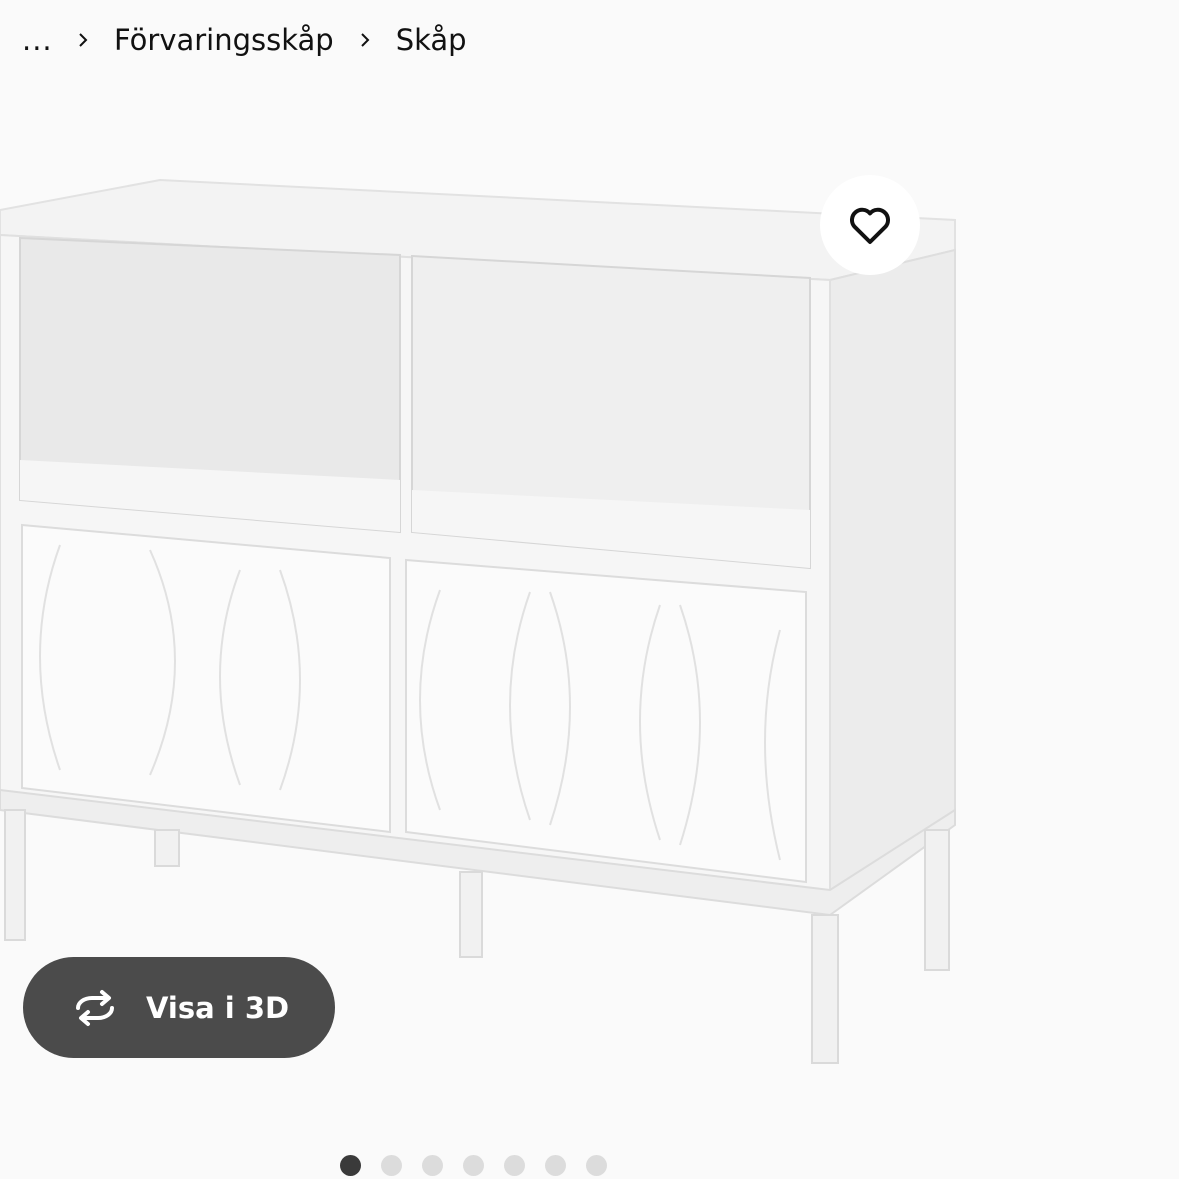  I want to click on carousel-pagination, so click(473, 1165).